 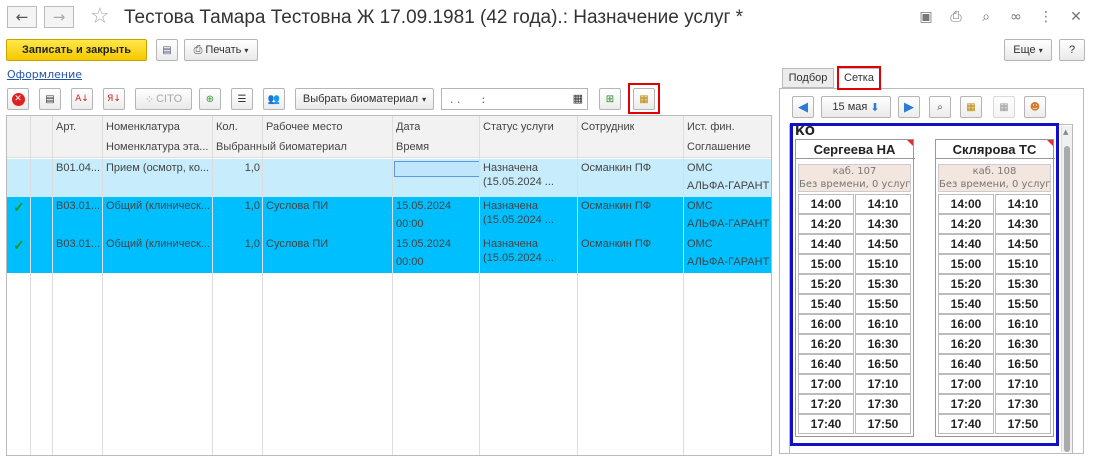 I want to click on scrollbar: ▲, so click(x=1066, y=289).